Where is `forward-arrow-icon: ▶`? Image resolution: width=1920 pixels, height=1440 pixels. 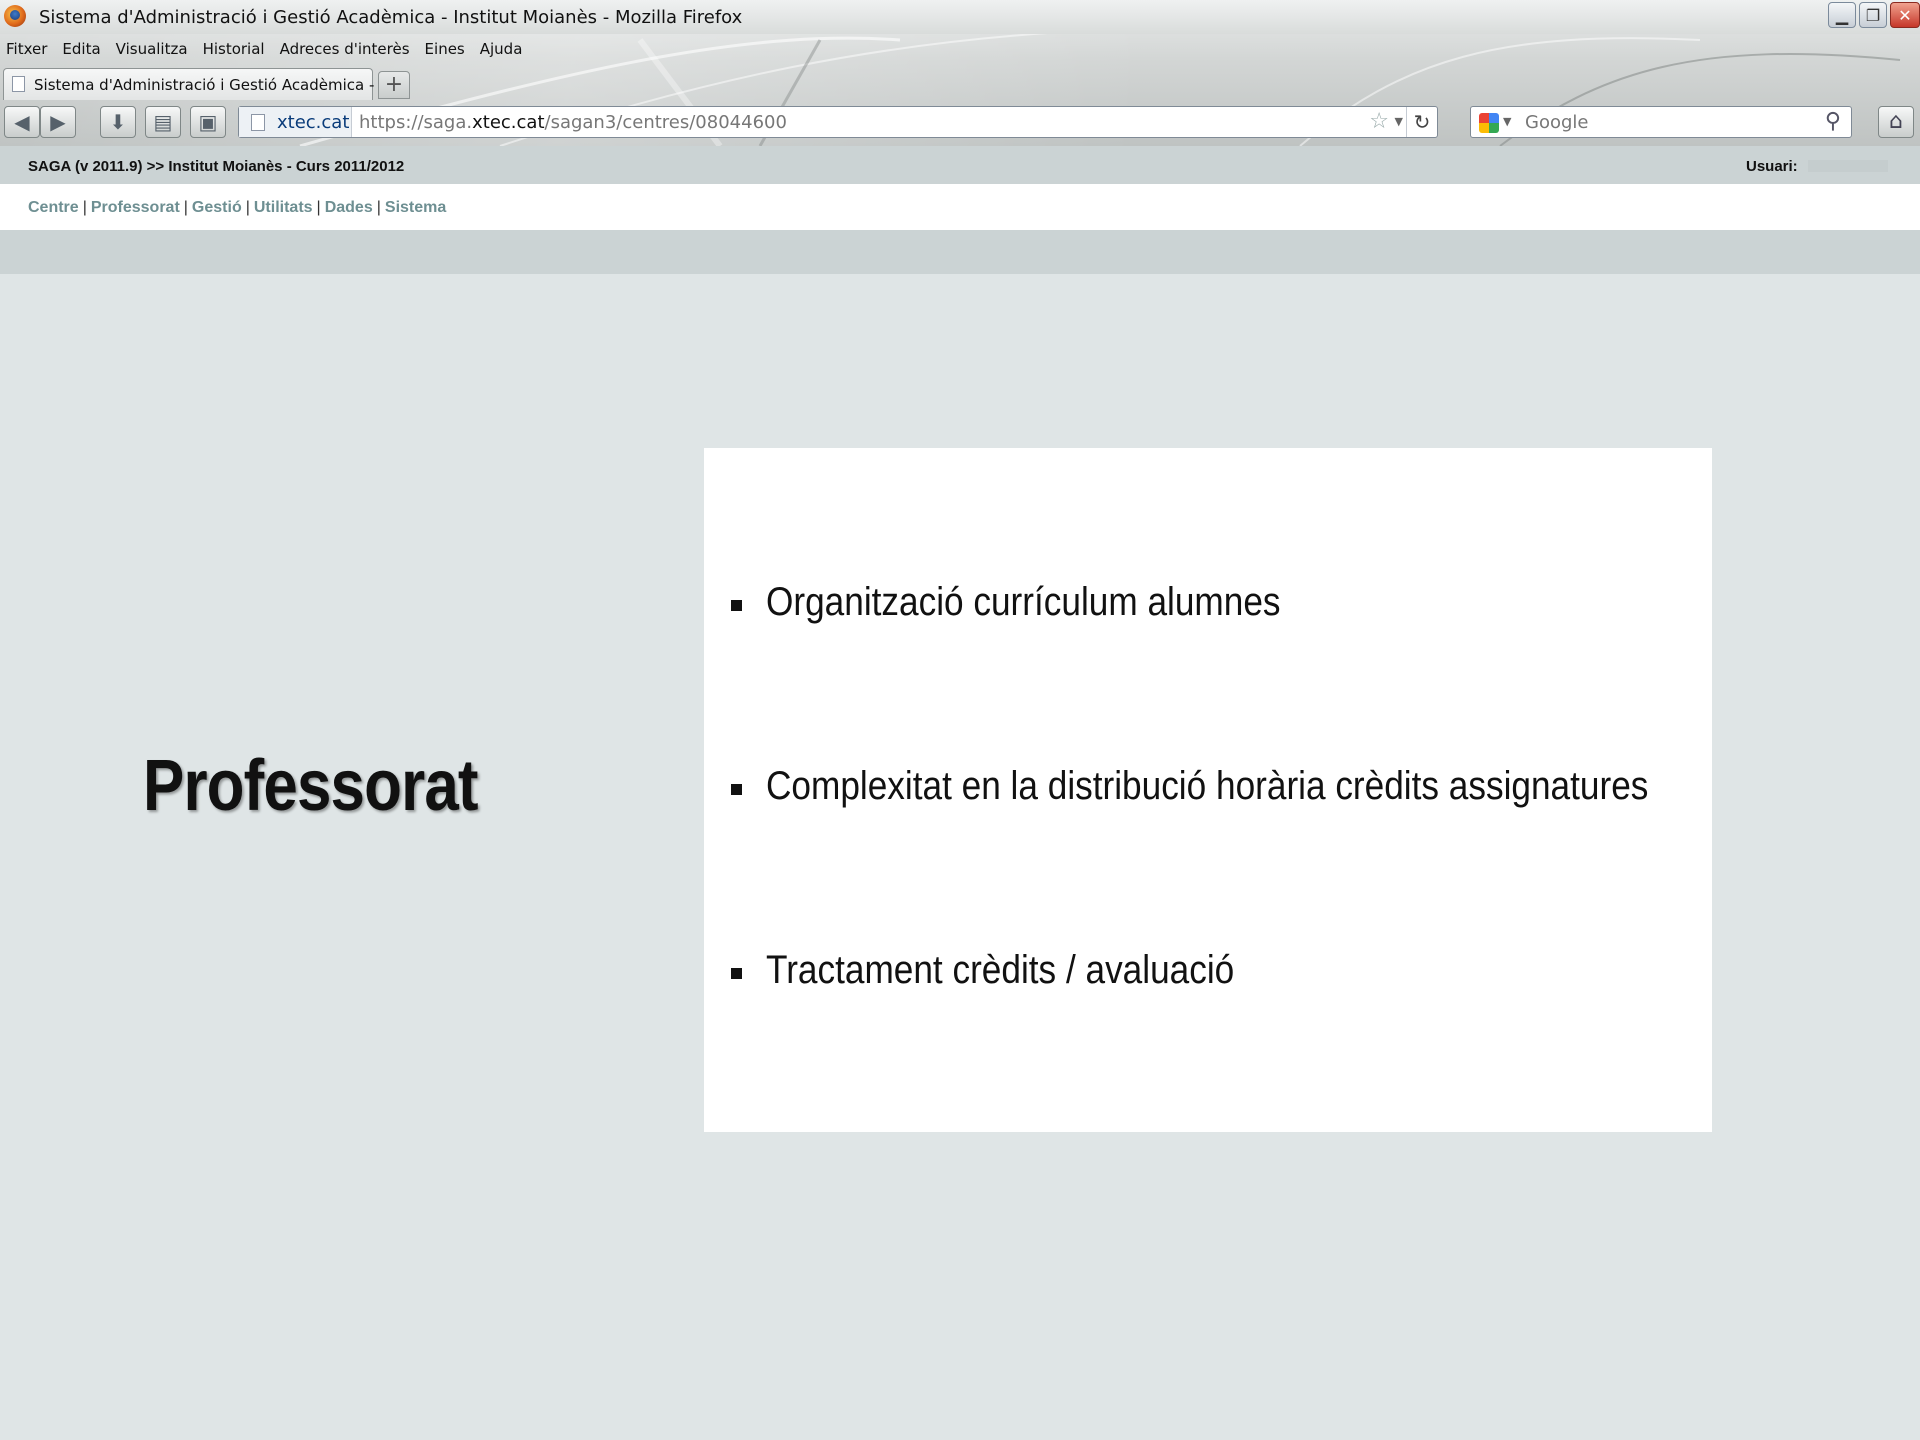 forward-arrow-icon: ▶ is located at coordinates (58, 122).